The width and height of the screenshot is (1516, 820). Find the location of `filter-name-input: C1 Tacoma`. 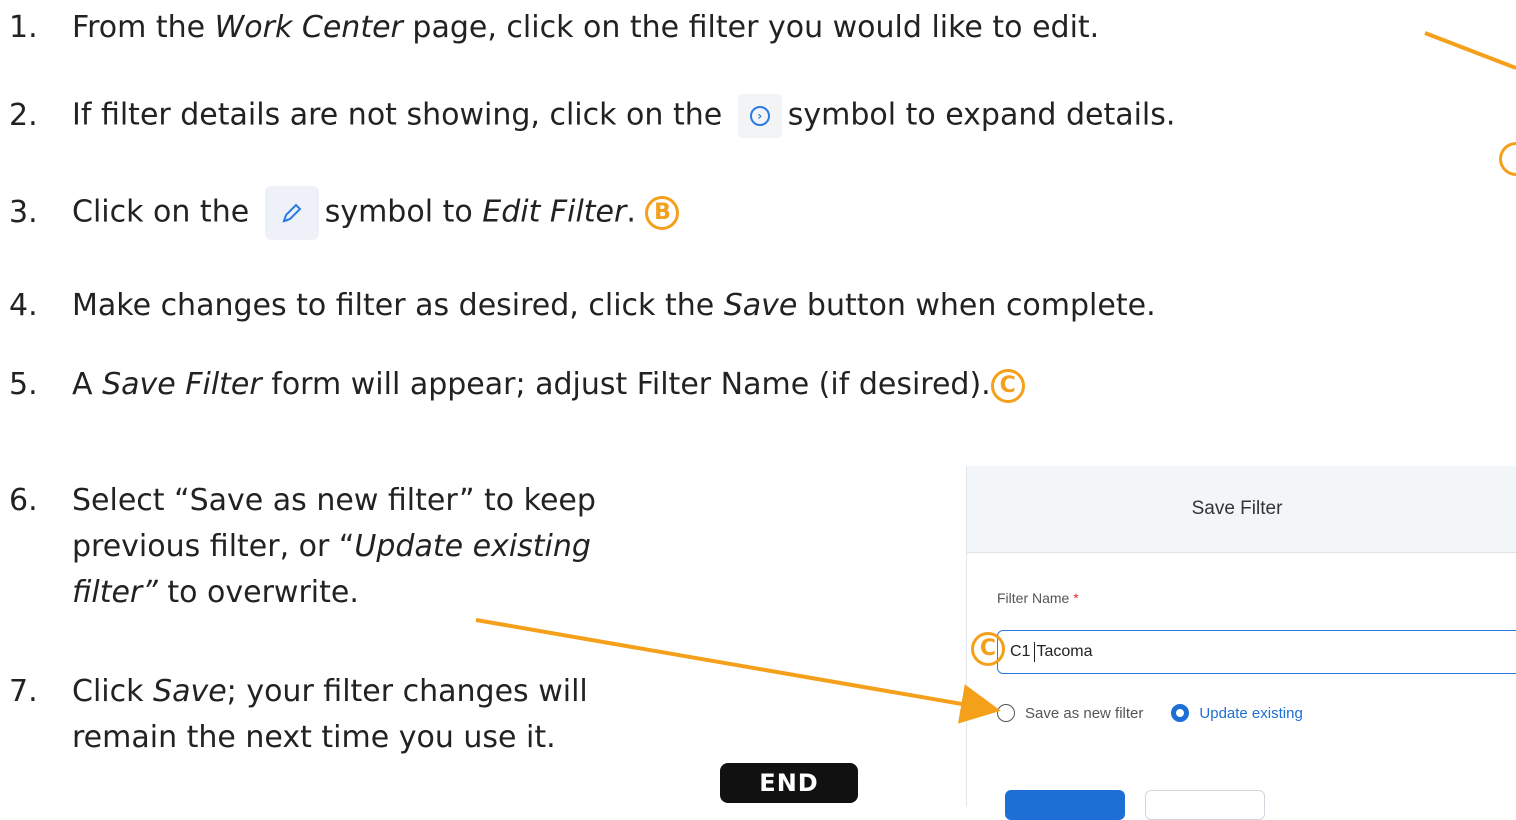

filter-name-input: C1 Tacoma is located at coordinates (1256, 652).